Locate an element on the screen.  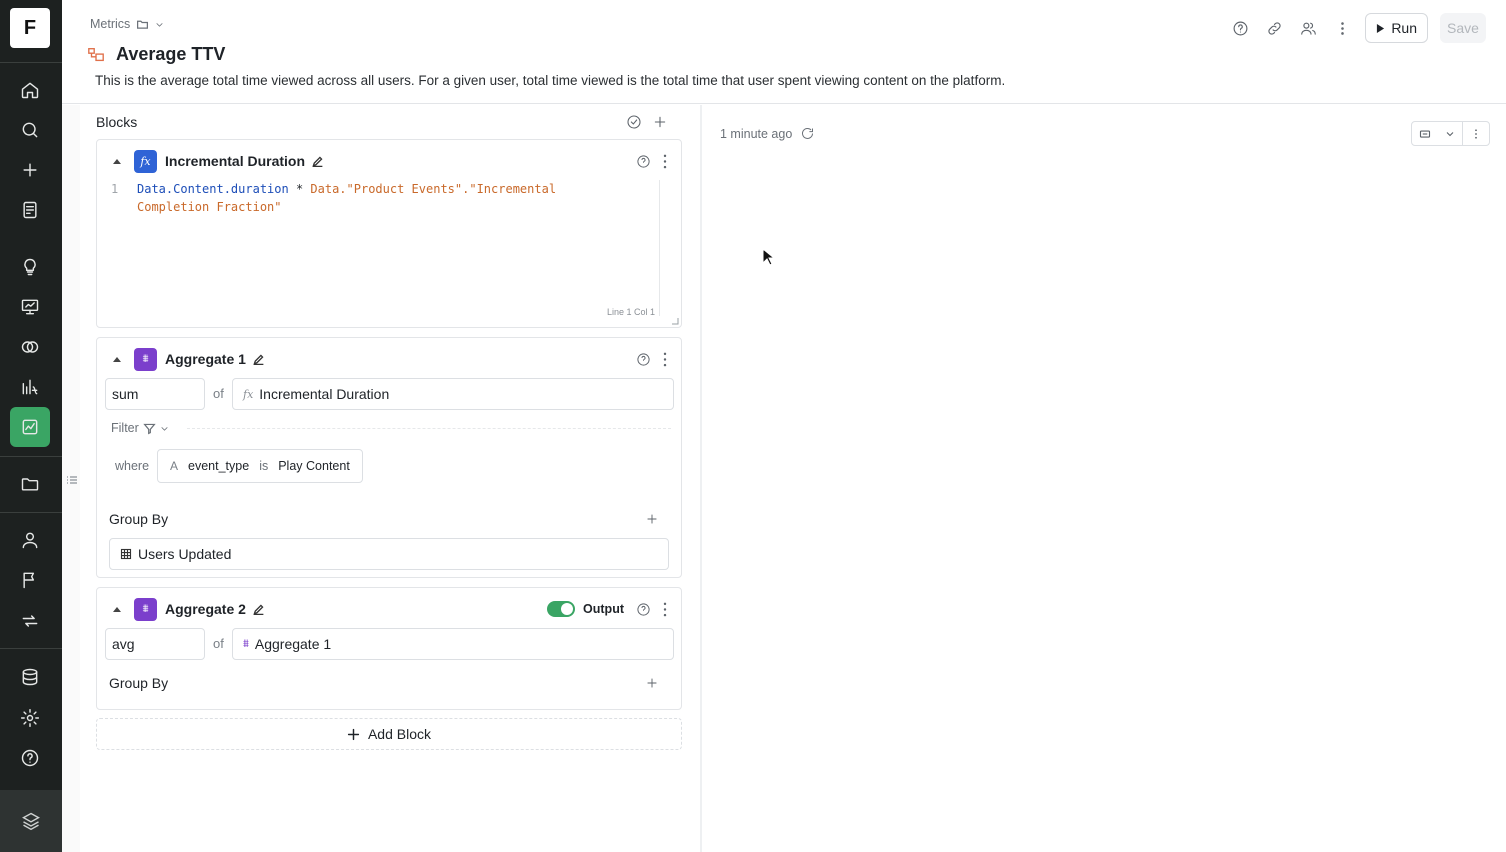
app-logo: F is located at coordinates (30, 28).